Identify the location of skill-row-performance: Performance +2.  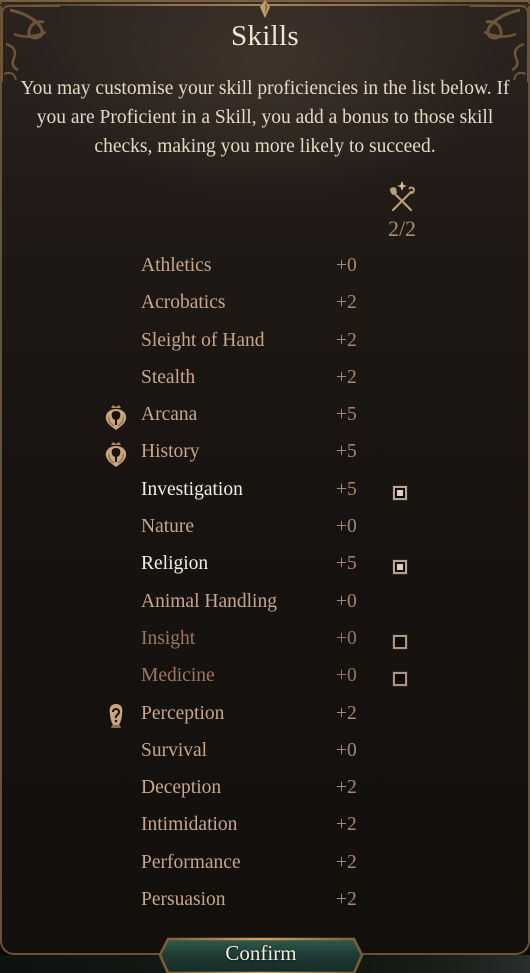
(265, 864).